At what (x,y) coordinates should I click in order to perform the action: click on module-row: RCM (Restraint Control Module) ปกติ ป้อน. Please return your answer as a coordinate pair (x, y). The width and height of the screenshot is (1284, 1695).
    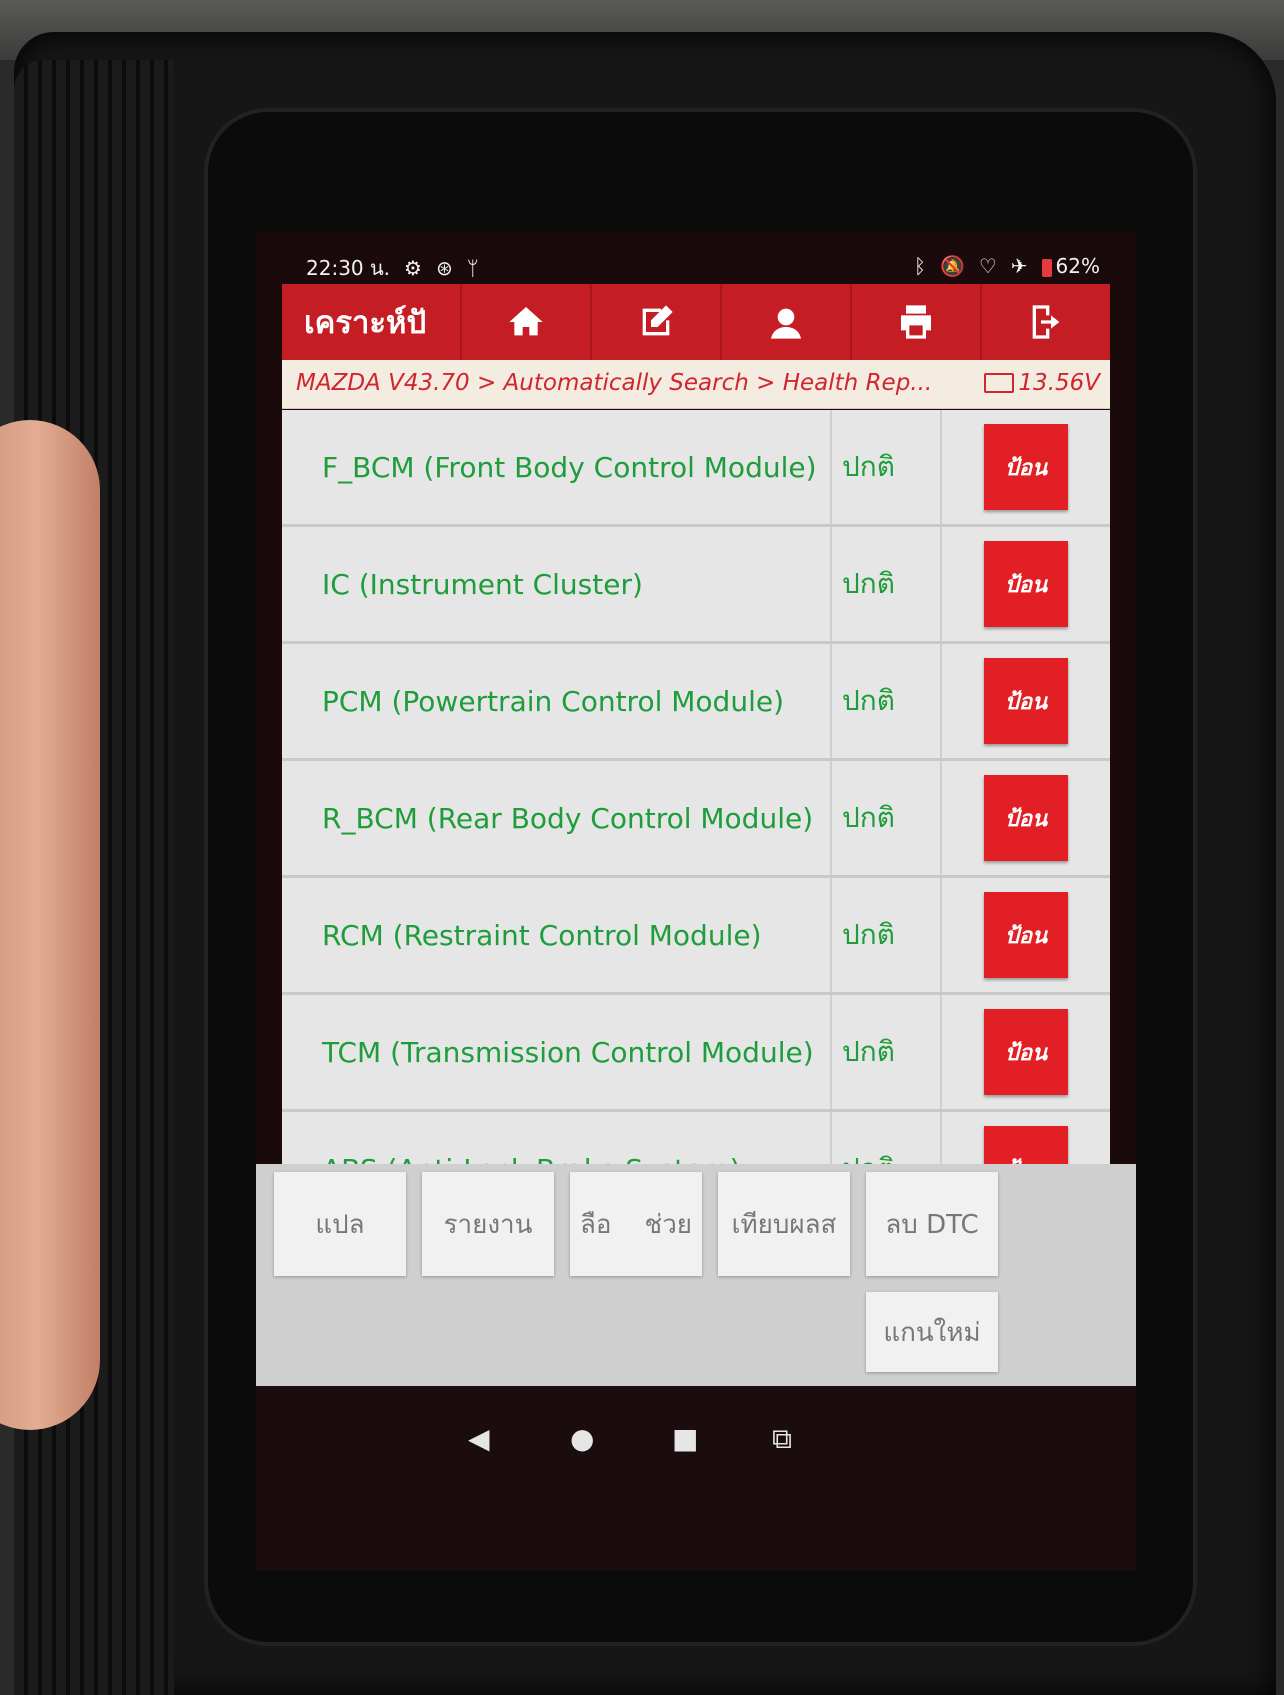
    Looking at the image, I should click on (696, 936).